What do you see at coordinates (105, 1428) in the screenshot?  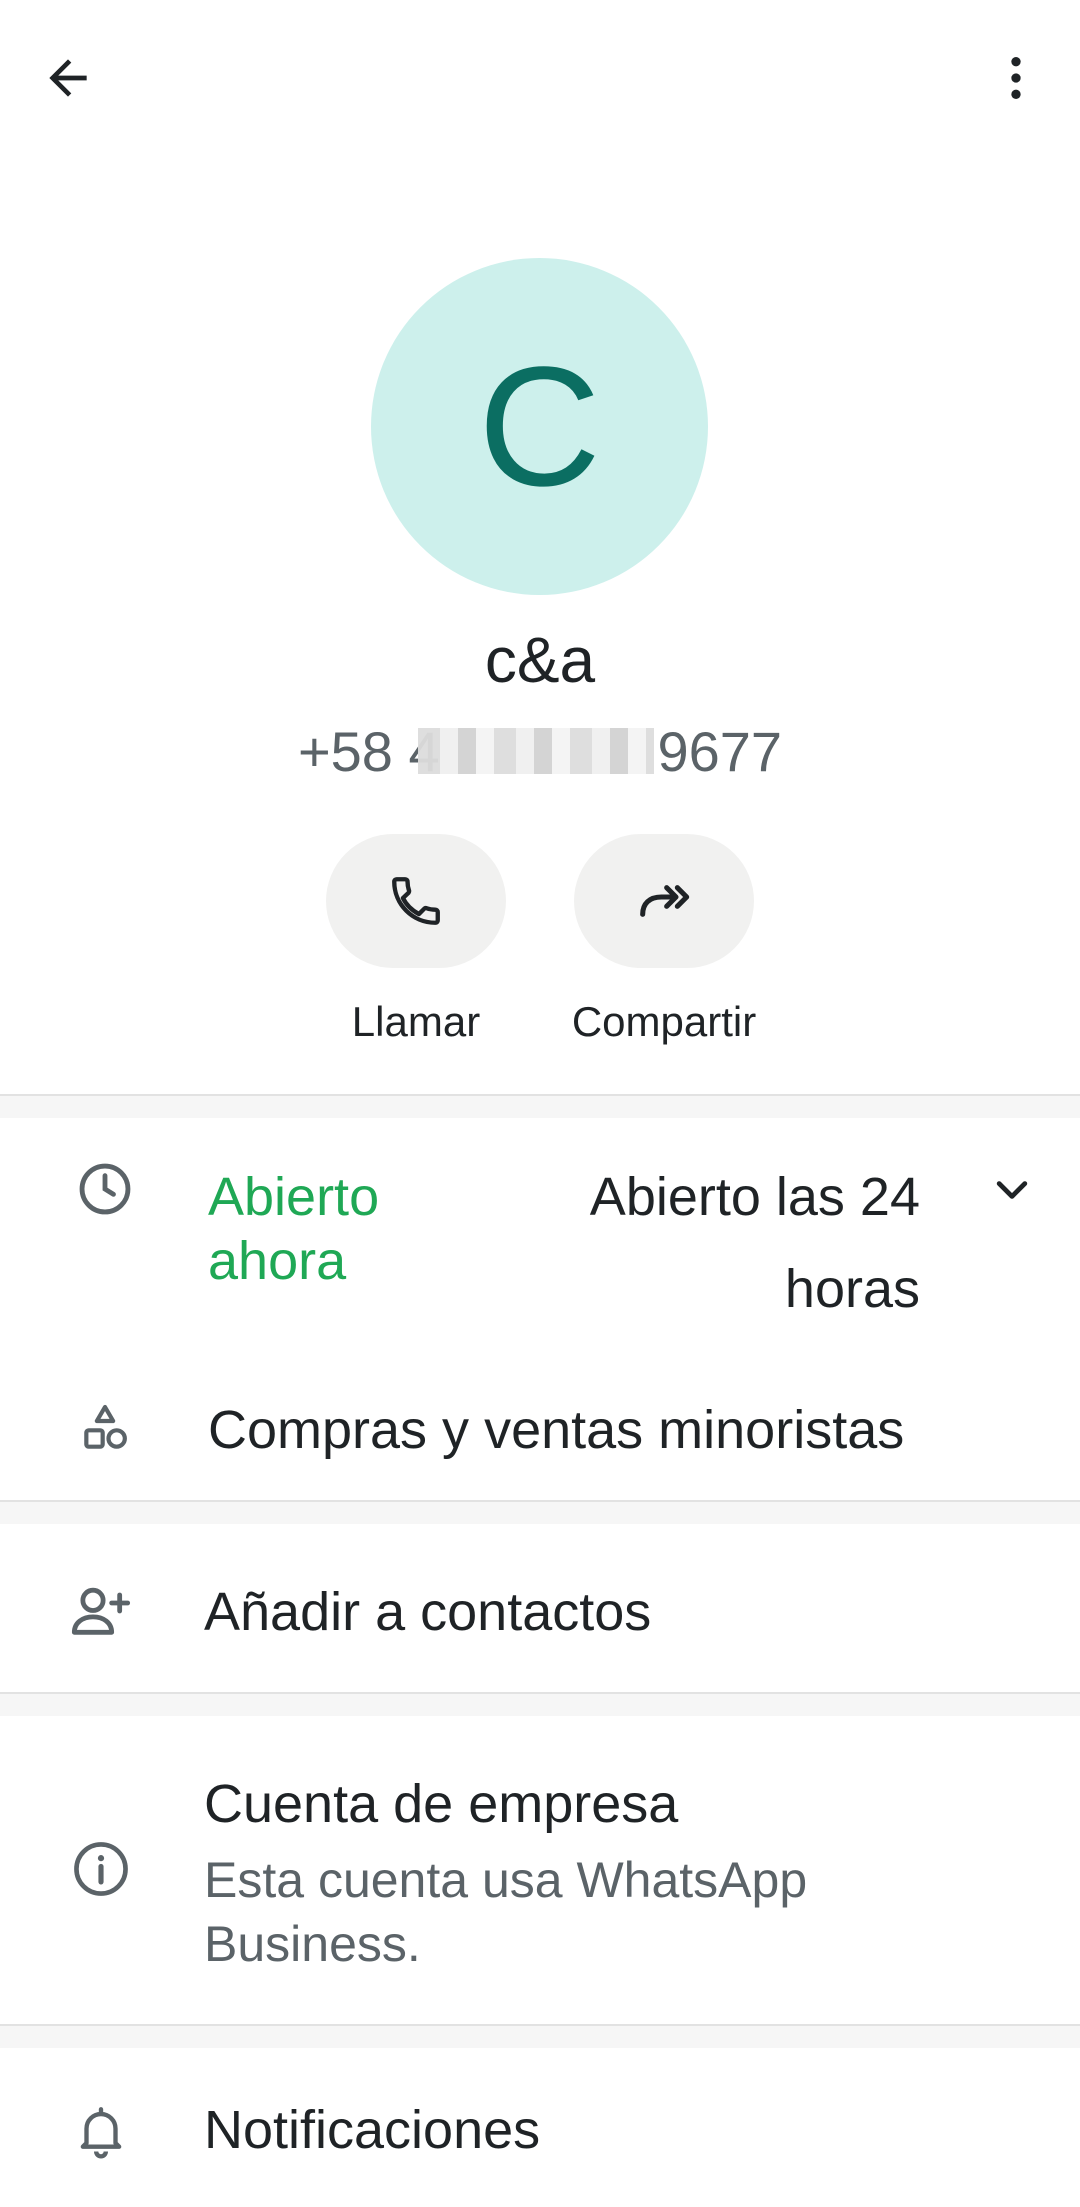 I see `shapes-icon` at bounding box center [105, 1428].